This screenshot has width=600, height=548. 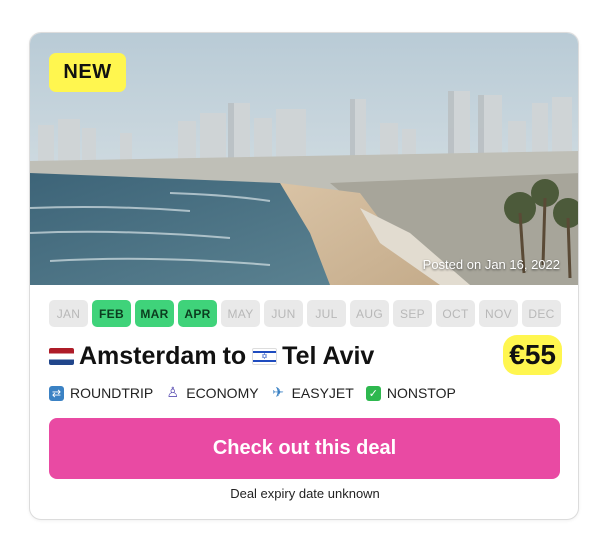 I want to click on month-dec: DEC, so click(x=541, y=313).